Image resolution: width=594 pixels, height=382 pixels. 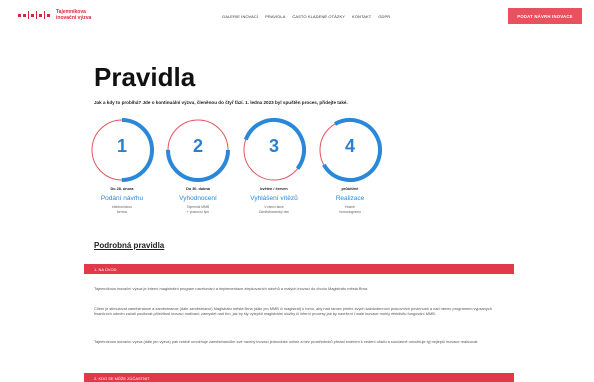 I want to click on step-4-date: průběžně, so click(x=350, y=189).